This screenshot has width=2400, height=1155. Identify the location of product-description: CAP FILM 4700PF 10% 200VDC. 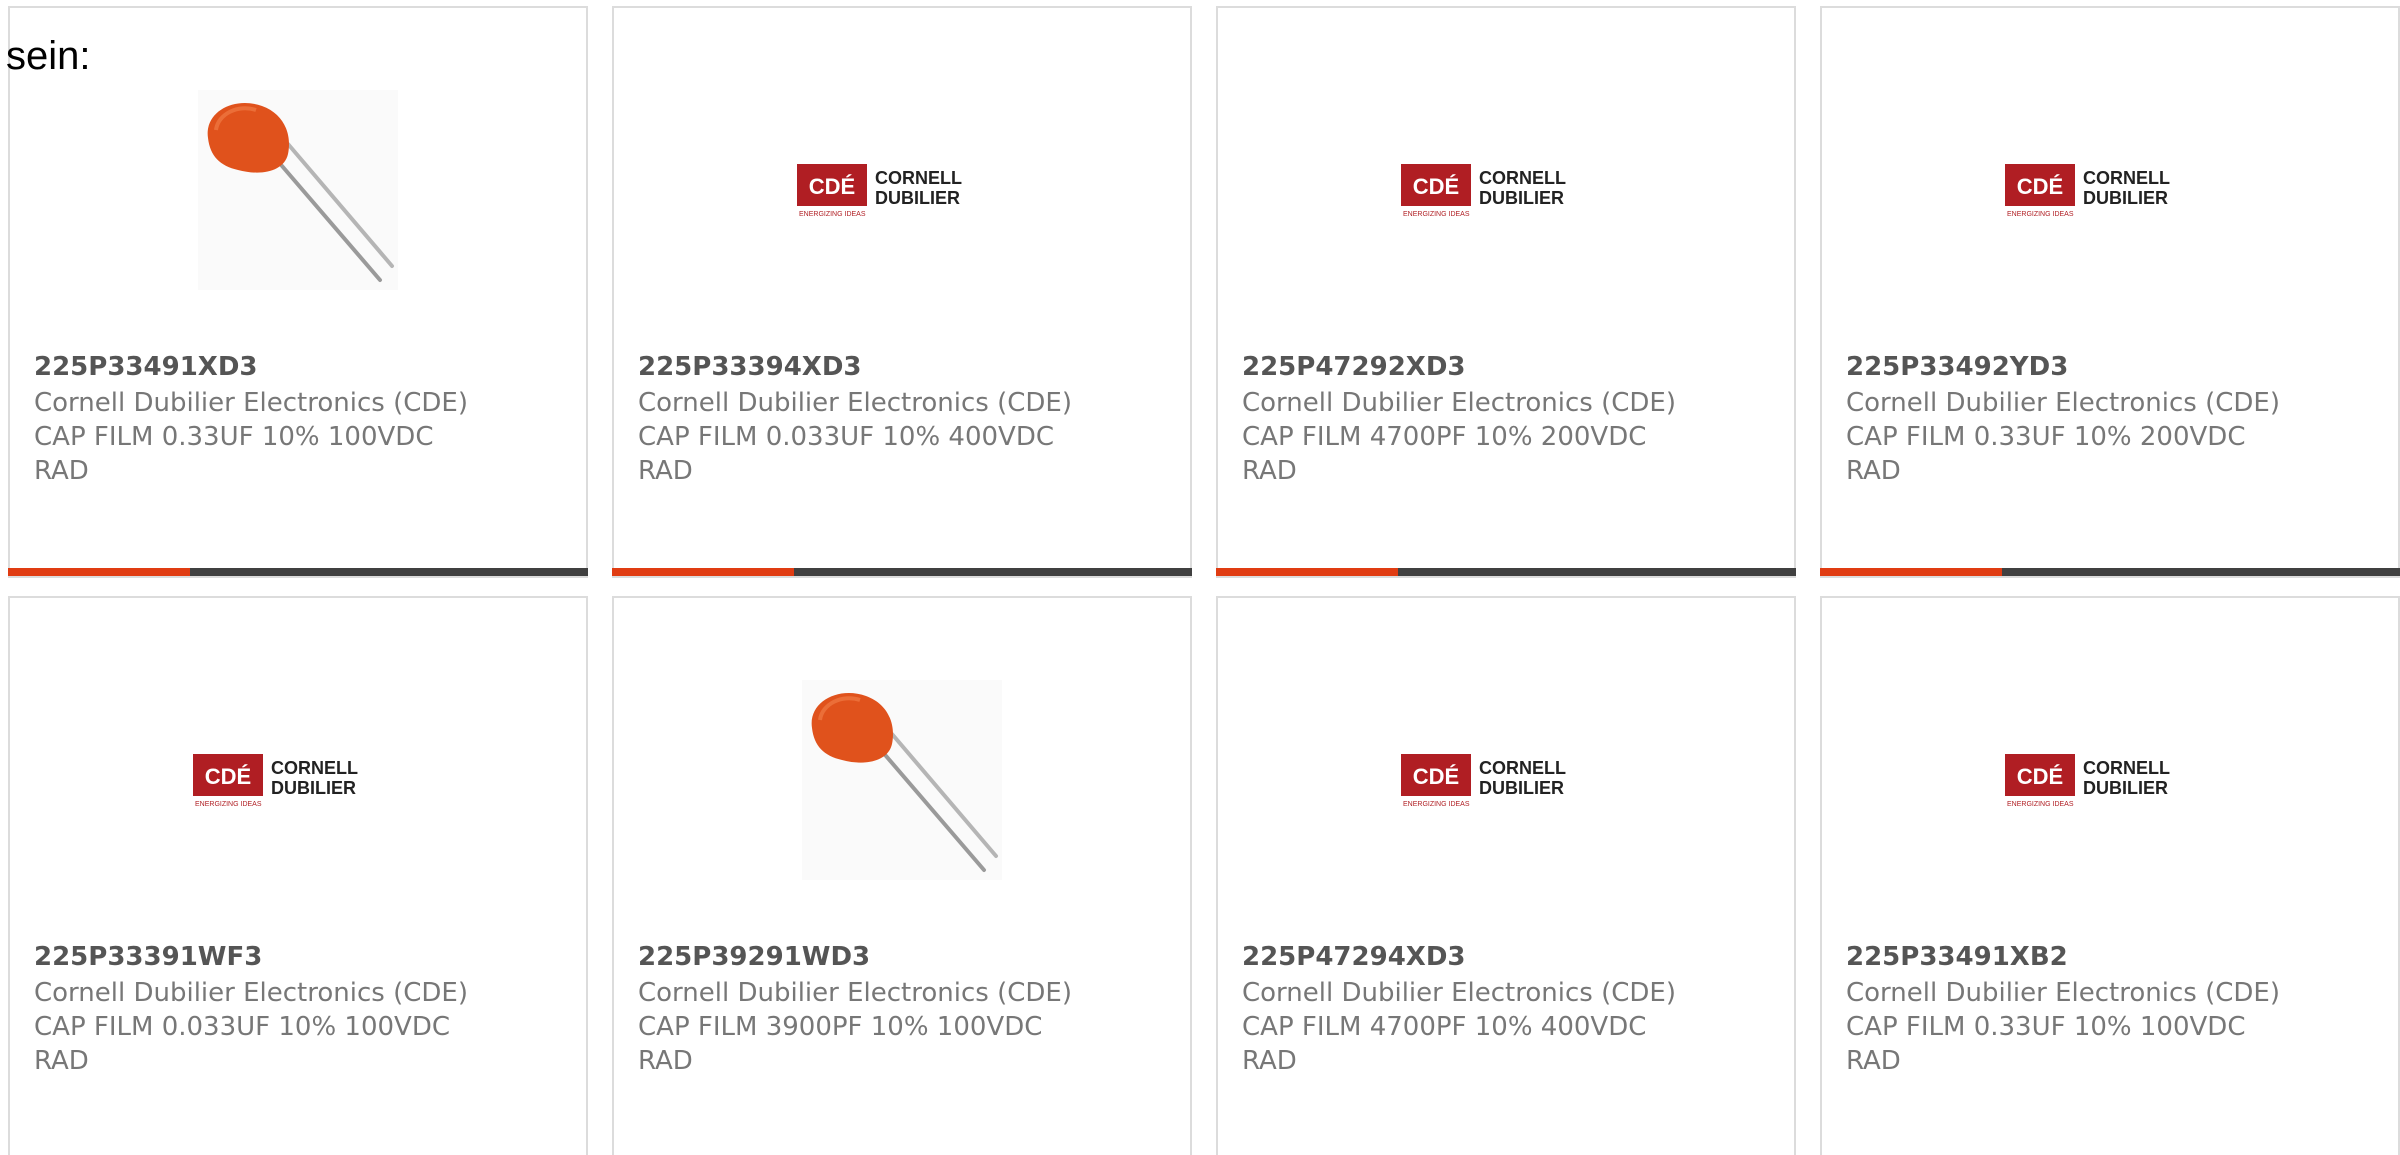
(1444, 437).